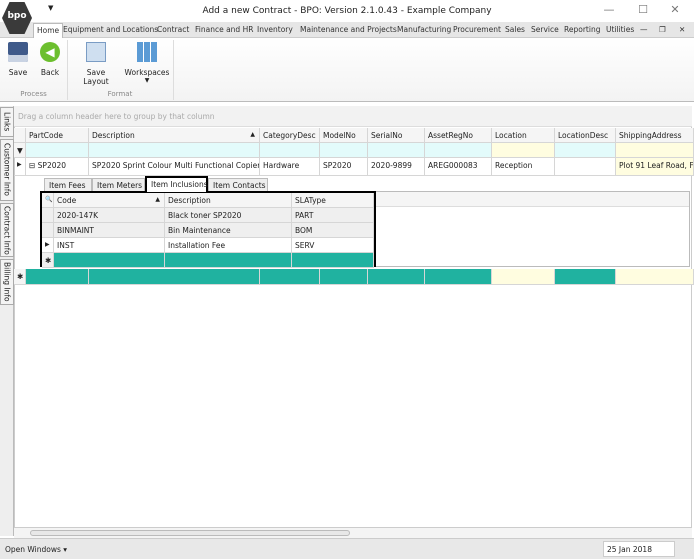 Image resolution: width=694 pixels, height=559 pixels. What do you see at coordinates (396, 135) in the screenshot?
I see `col-serialno: SerialNo` at bounding box center [396, 135].